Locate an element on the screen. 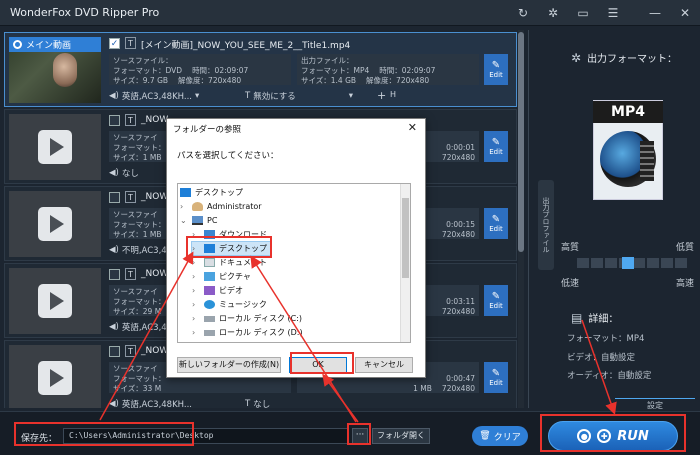  convert-icon: ✚ is located at coordinates (604, 436).